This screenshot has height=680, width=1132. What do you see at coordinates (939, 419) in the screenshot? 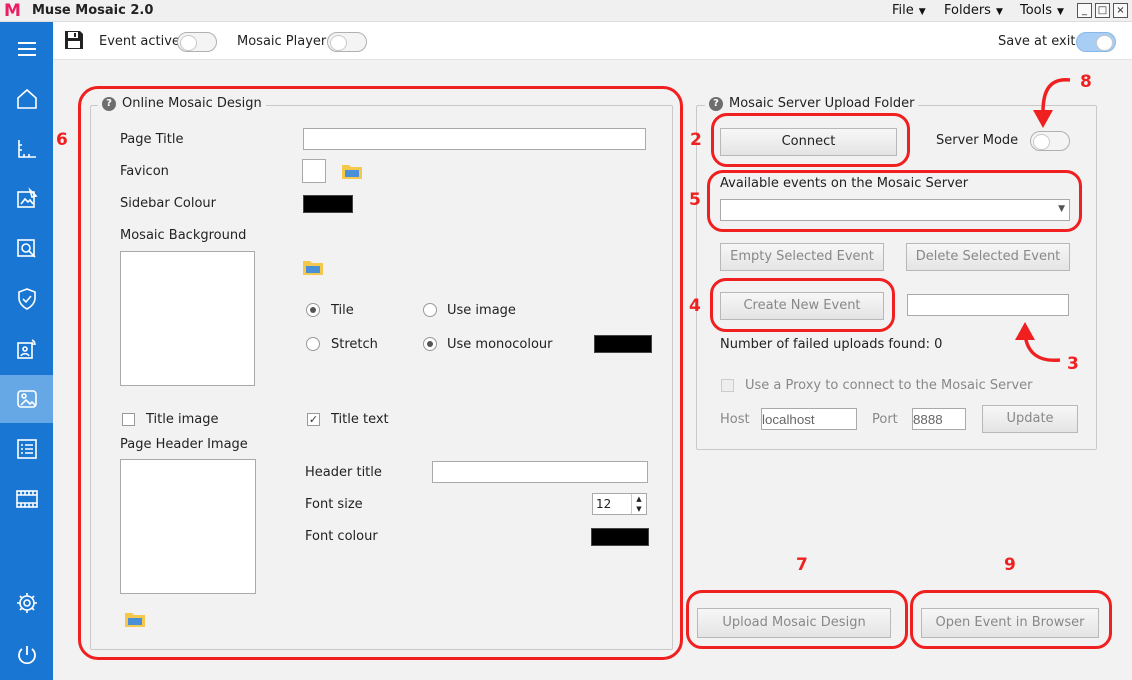
I see `port-input` at bounding box center [939, 419].